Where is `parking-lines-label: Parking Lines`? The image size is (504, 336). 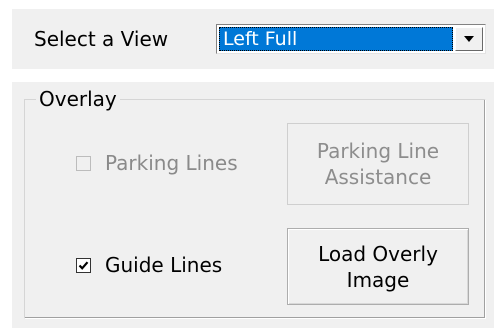
parking-lines-label: Parking Lines is located at coordinates (171, 163).